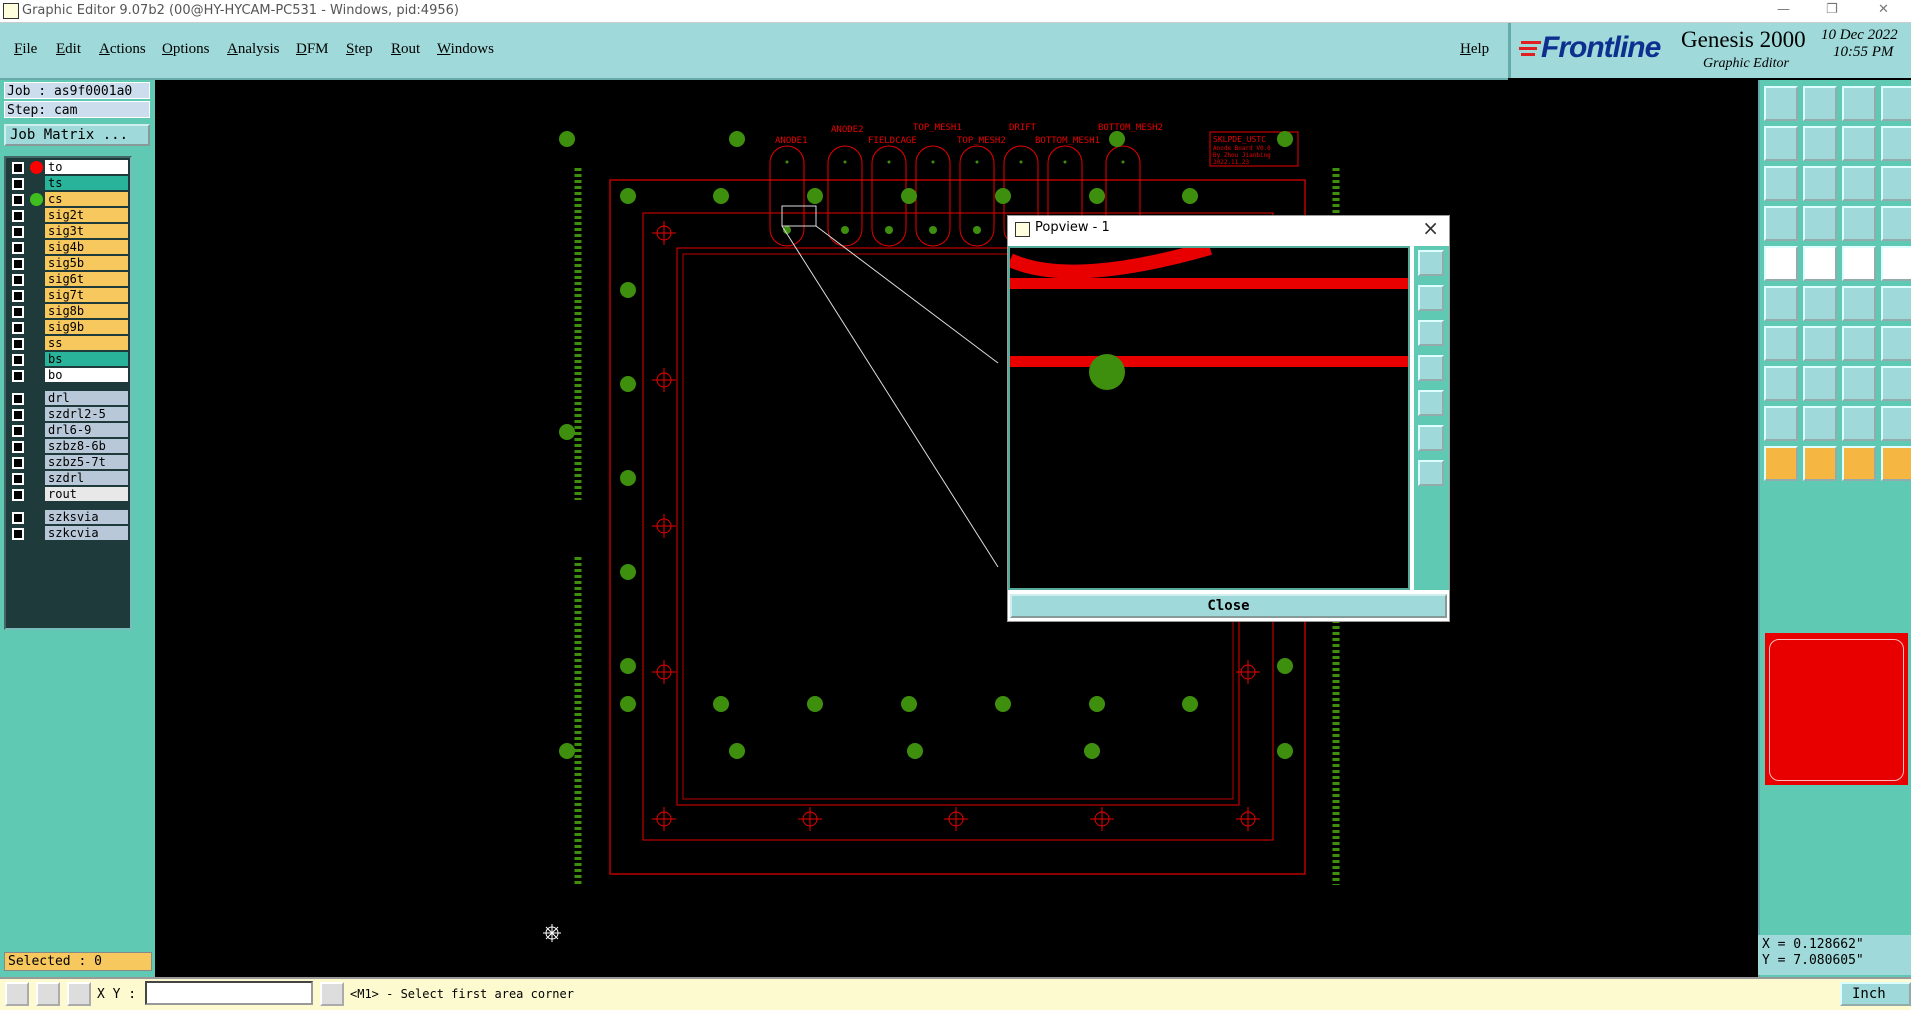 Image resolution: width=1911 pixels, height=1010 pixels. What do you see at coordinates (86, 478) in the screenshot?
I see `layer-name: szdrl` at bounding box center [86, 478].